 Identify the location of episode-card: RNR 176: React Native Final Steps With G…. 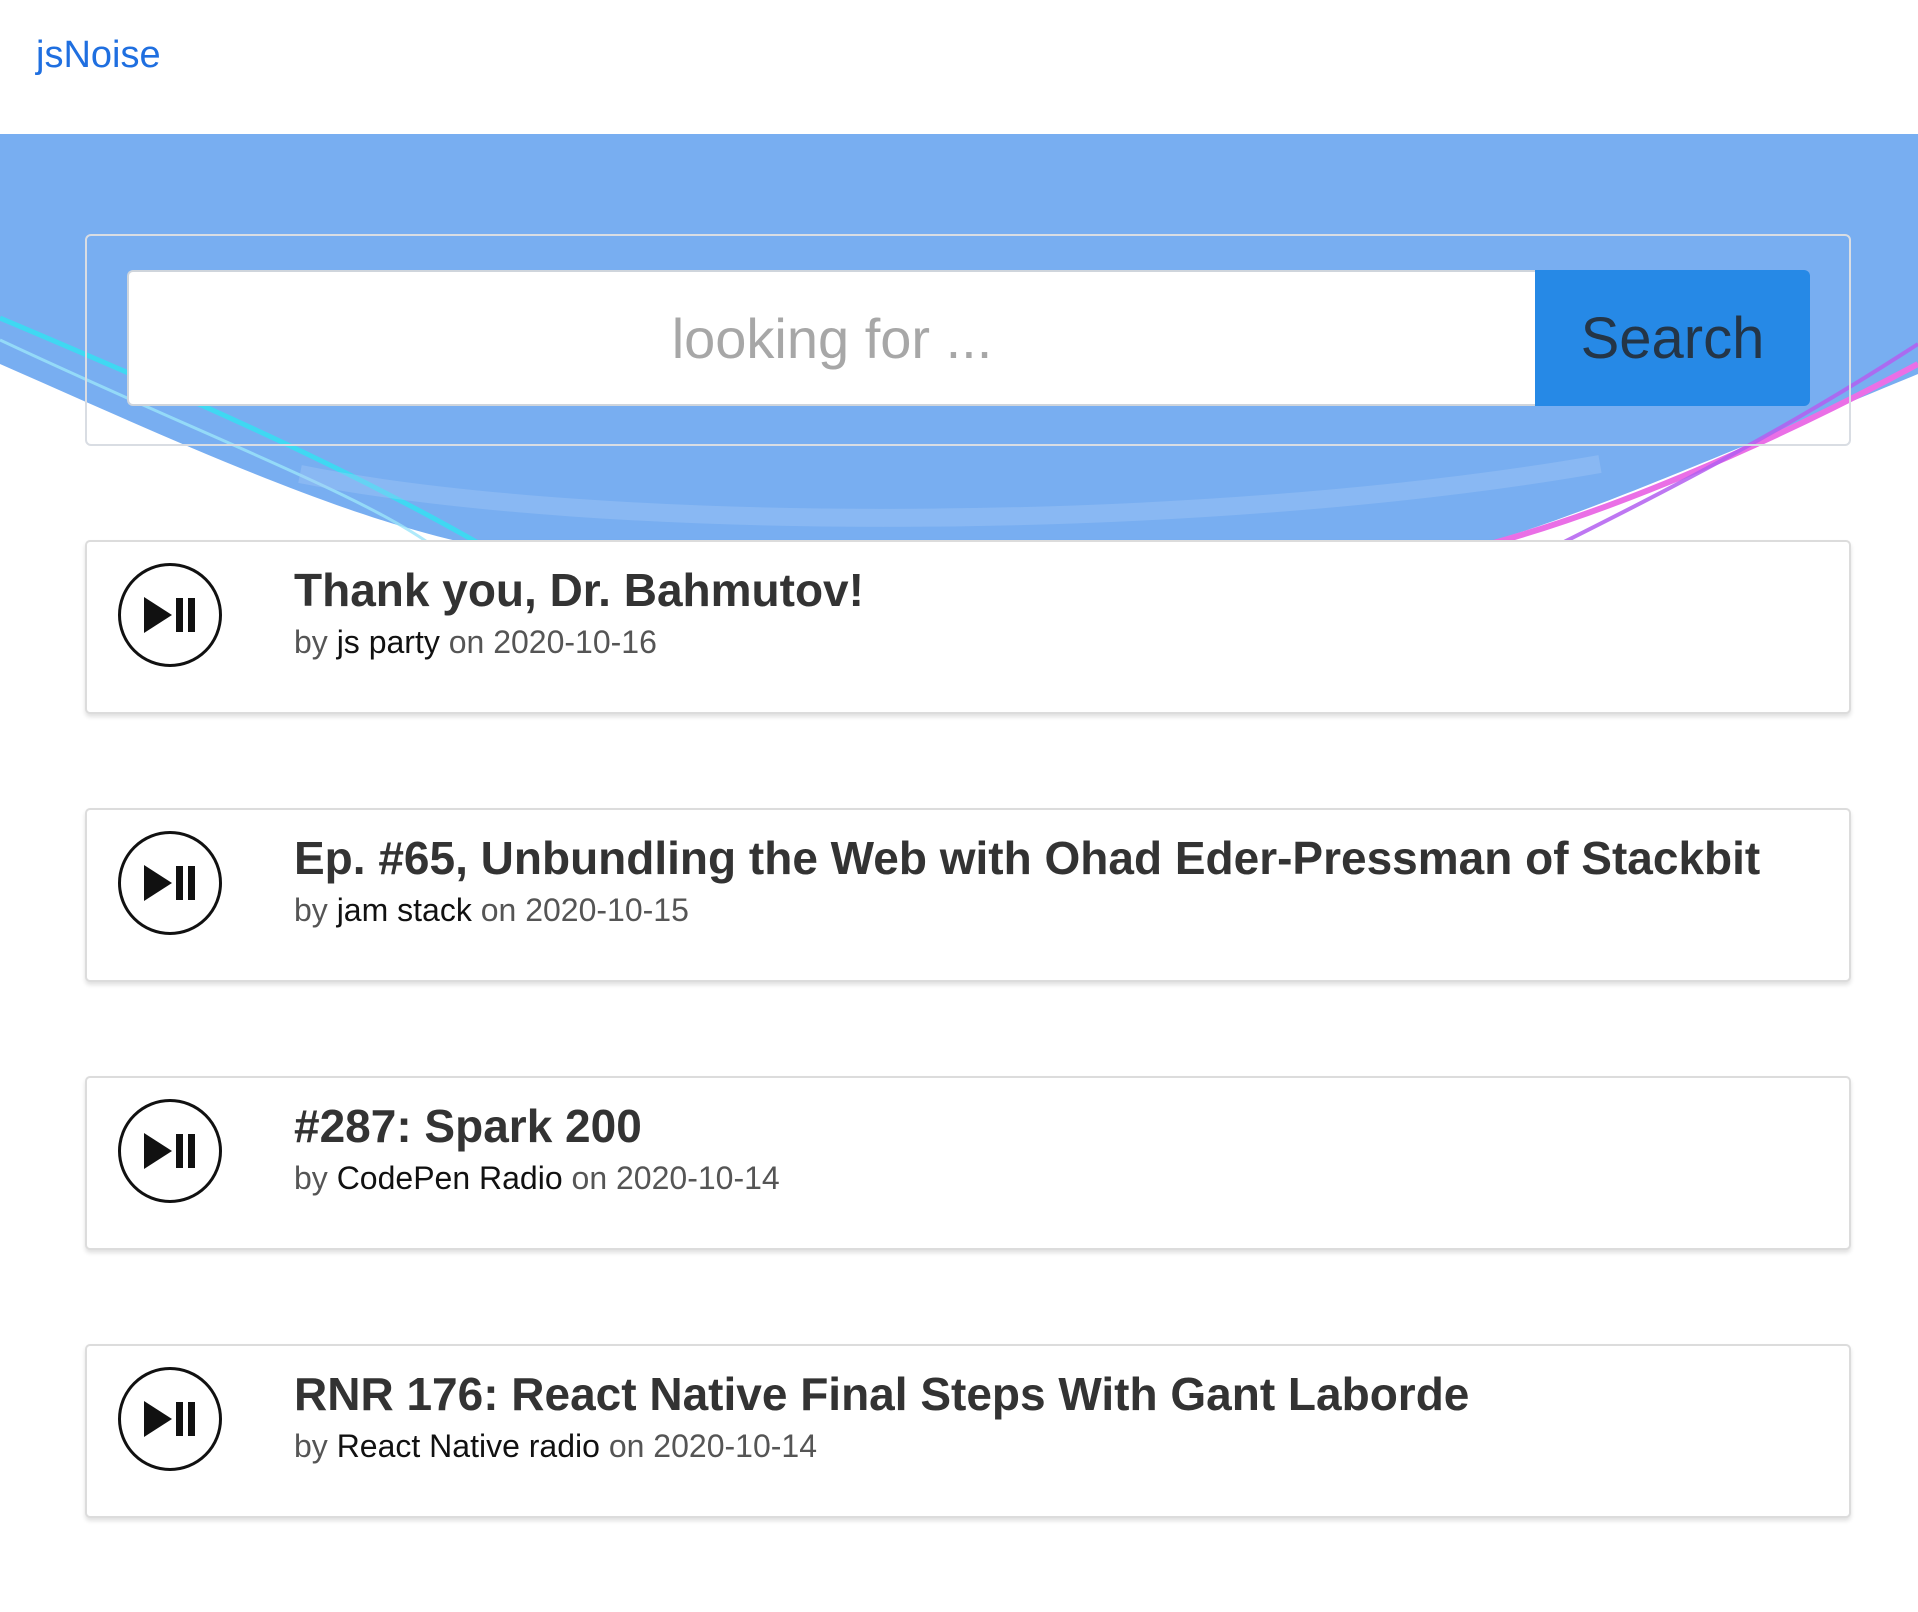
(968, 1431).